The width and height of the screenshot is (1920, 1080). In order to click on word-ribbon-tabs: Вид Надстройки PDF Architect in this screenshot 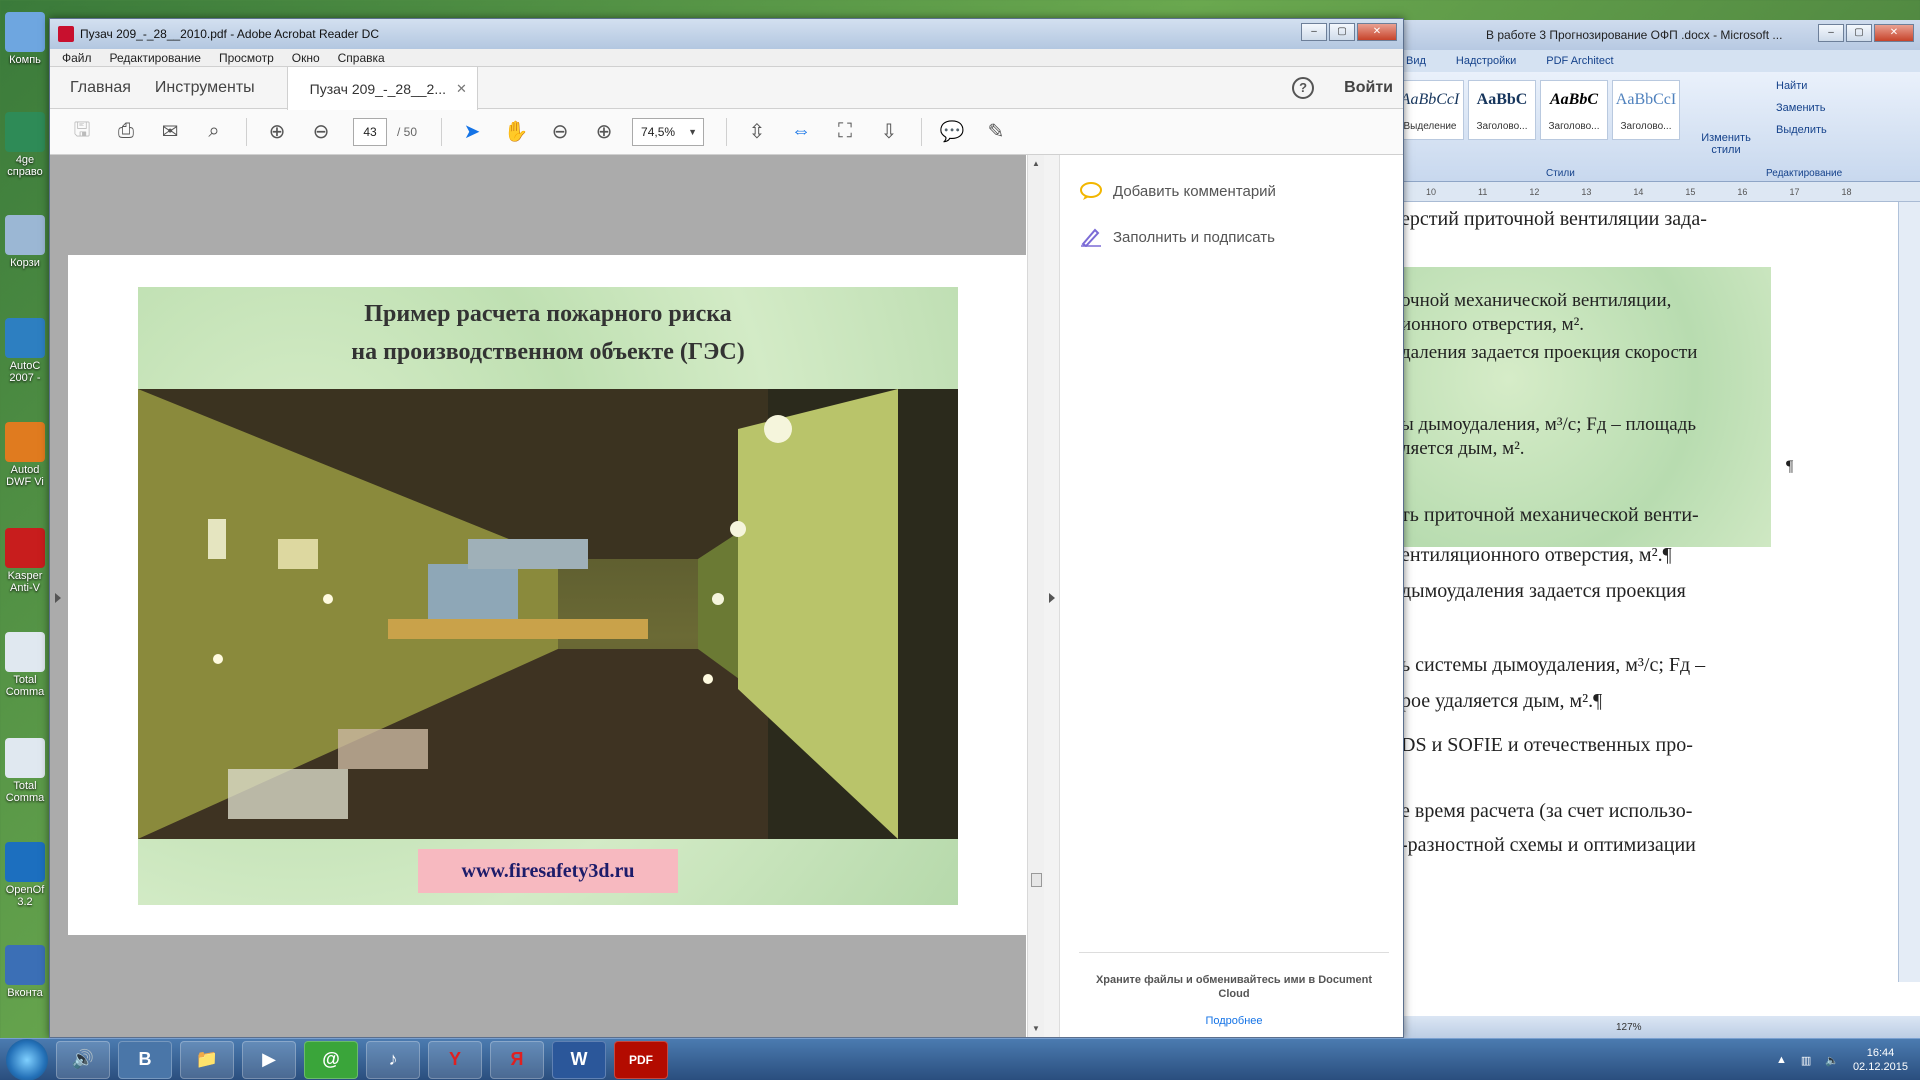, I will do `click(1658, 61)`.